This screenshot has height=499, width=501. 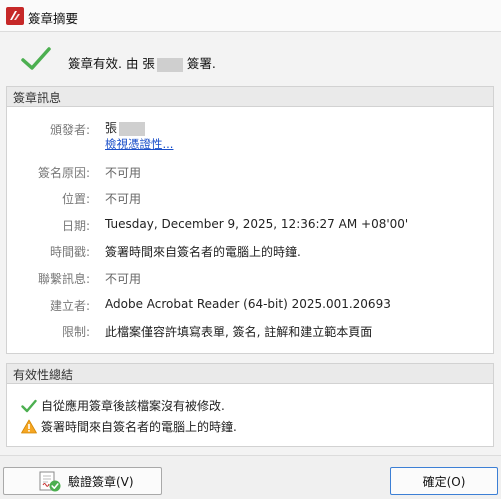 I want to click on contact-value: 不可用, so click(x=123, y=279).